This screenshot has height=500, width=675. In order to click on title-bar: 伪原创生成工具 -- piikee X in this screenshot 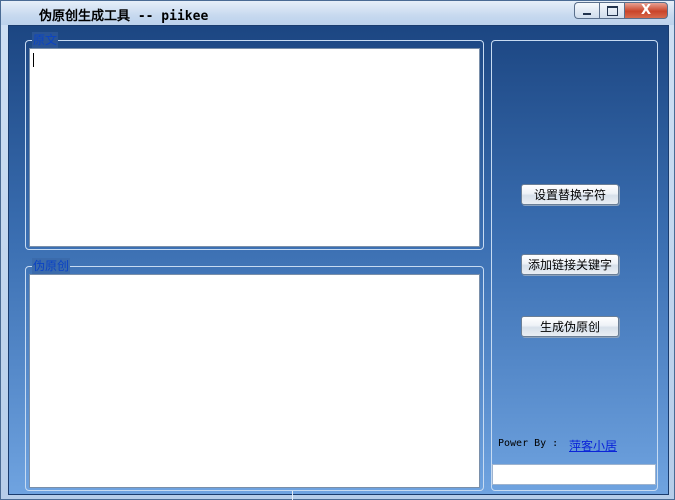, I will do `click(337, 13)`.